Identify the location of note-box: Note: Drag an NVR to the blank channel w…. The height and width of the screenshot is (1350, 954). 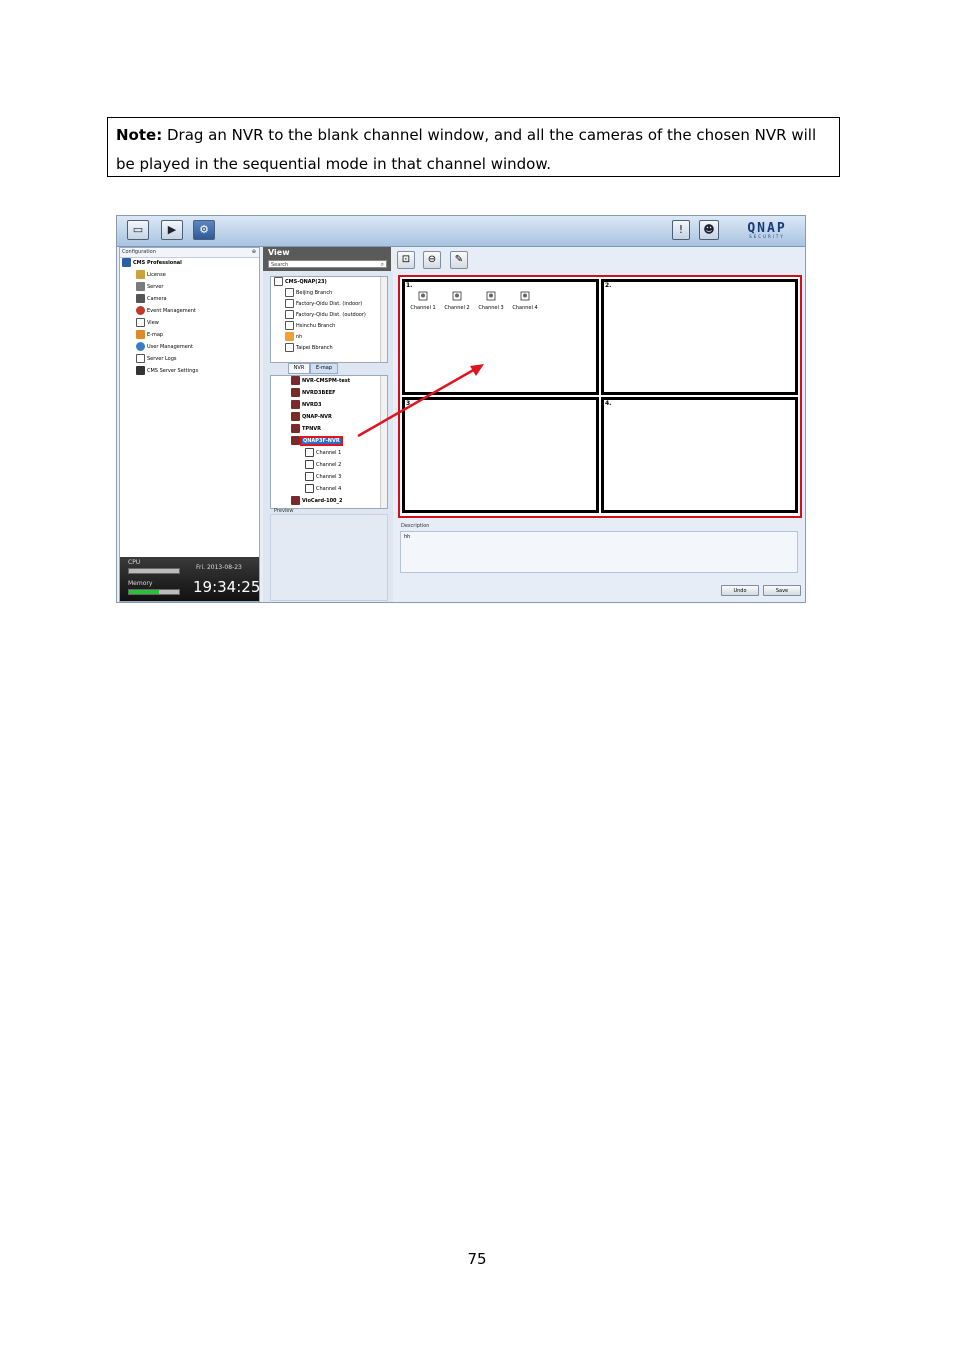
(473, 147).